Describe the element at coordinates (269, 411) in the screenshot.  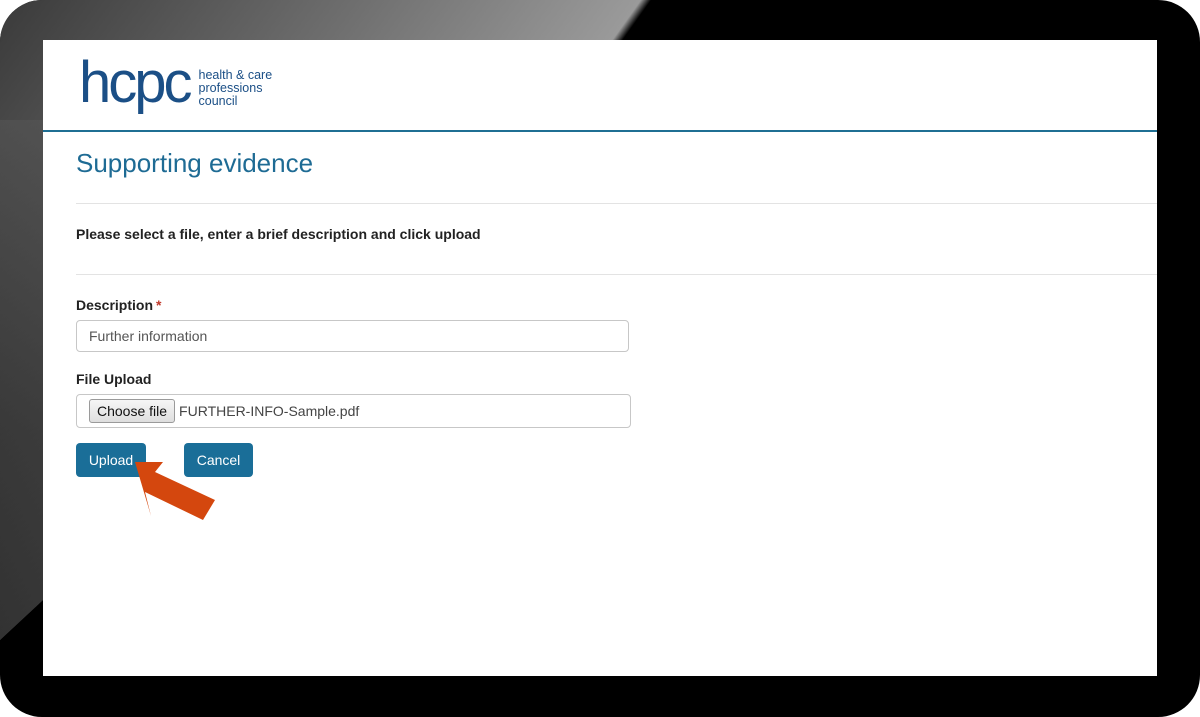
I see `selected-file-name: FURTHER-INFO-Sample.pdf` at that location.